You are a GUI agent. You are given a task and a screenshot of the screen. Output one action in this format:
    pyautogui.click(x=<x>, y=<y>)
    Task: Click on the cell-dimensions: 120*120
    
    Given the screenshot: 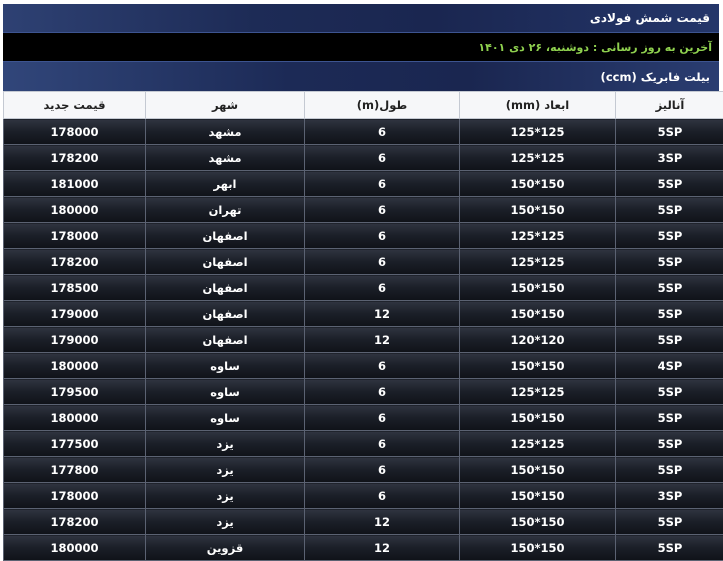 What is the action you would take?
    pyautogui.click(x=538, y=340)
    